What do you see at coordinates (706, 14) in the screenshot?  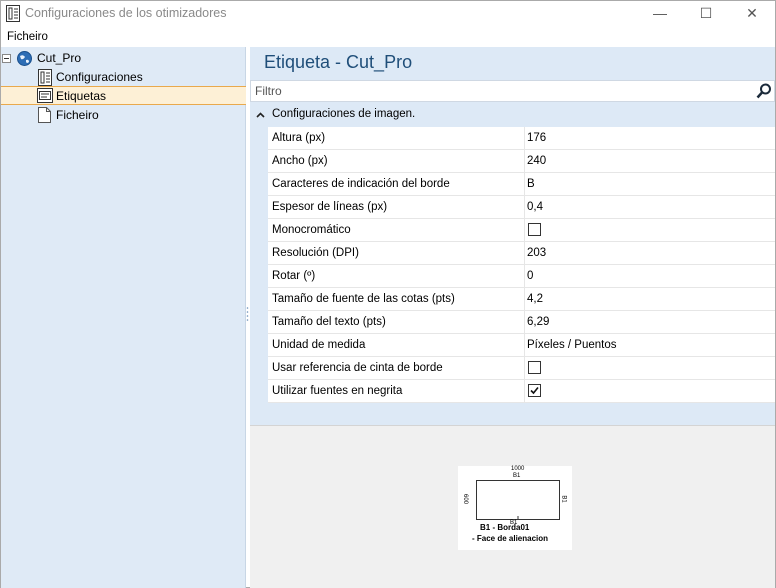 I see `maximize-button: ☐` at bounding box center [706, 14].